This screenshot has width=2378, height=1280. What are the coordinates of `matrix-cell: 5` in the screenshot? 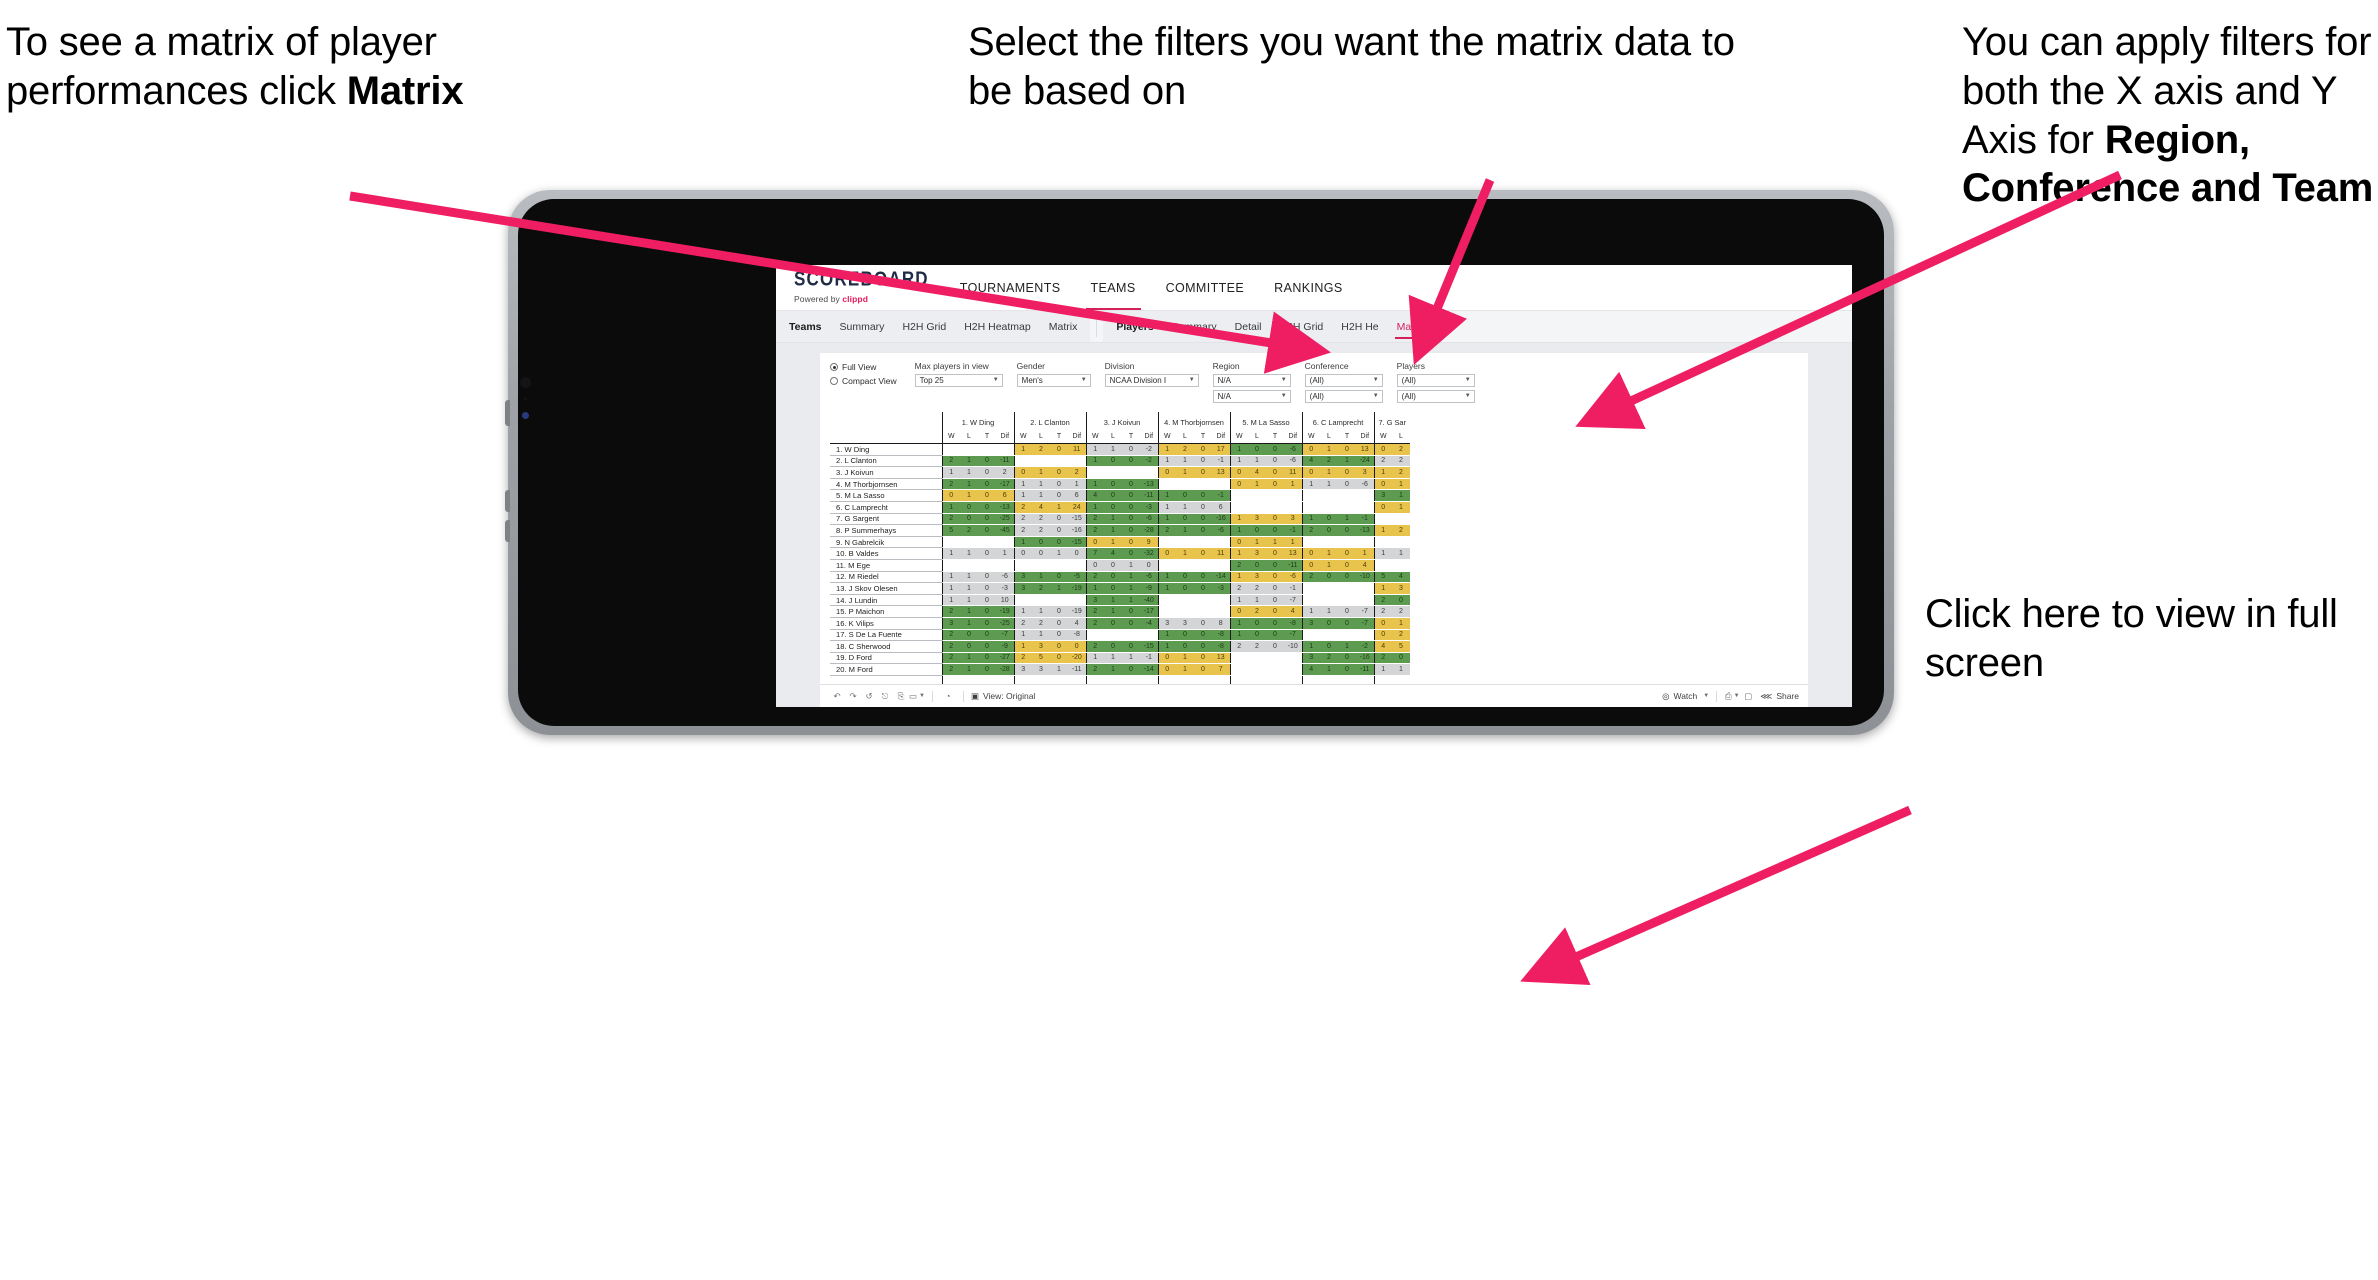 It's located at (1401, 646).